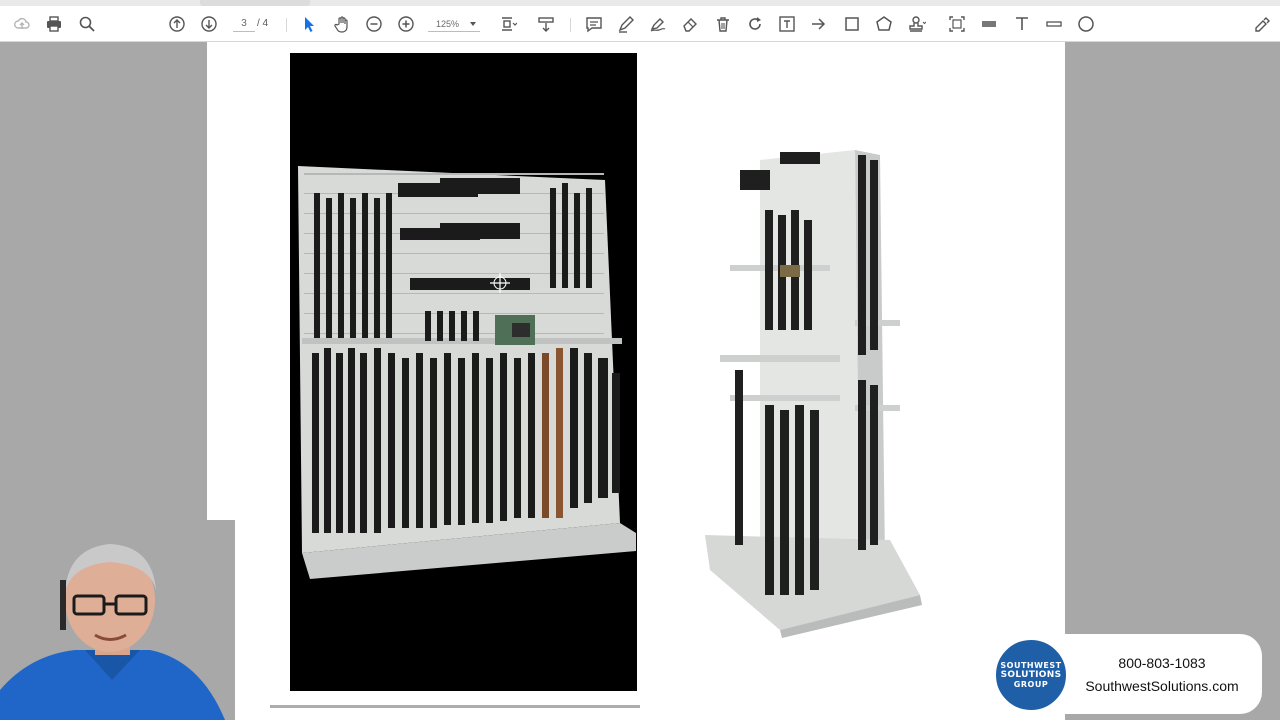  Describe the element at coordinates (852, 24) in the screenshot. I see `rectangle-icon` at that location.